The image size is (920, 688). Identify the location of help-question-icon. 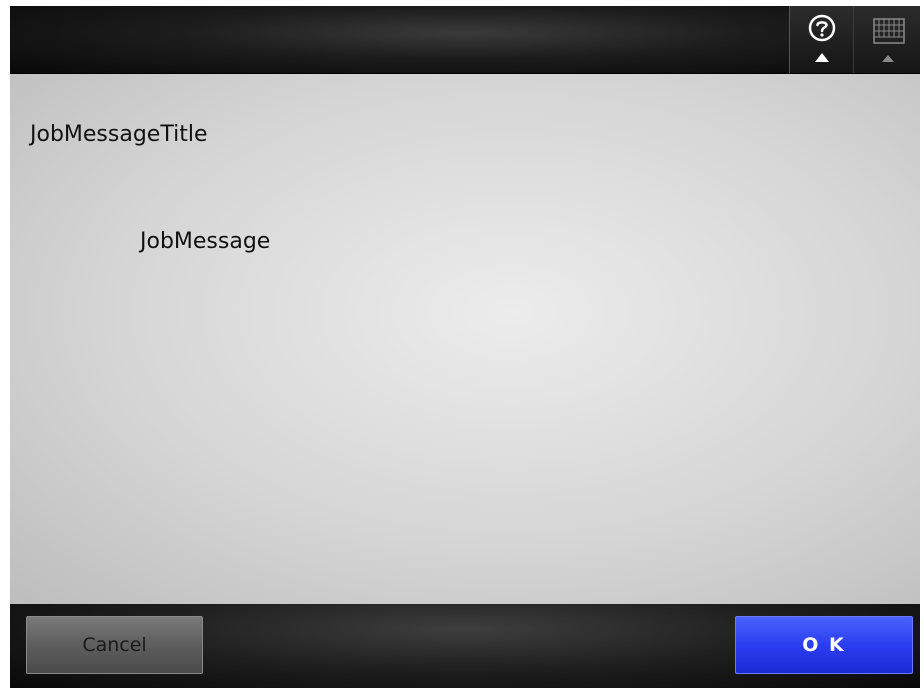
(822, 28).